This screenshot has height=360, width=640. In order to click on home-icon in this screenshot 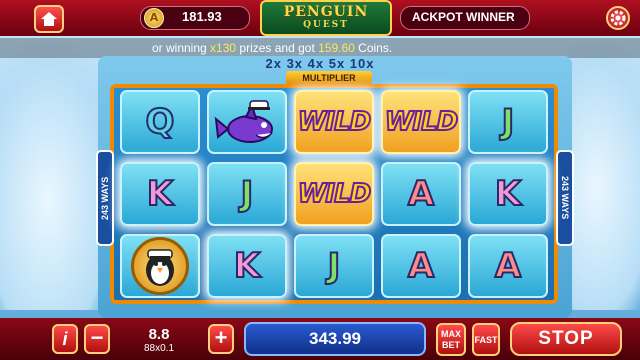, I will do `click(49, 19)`.